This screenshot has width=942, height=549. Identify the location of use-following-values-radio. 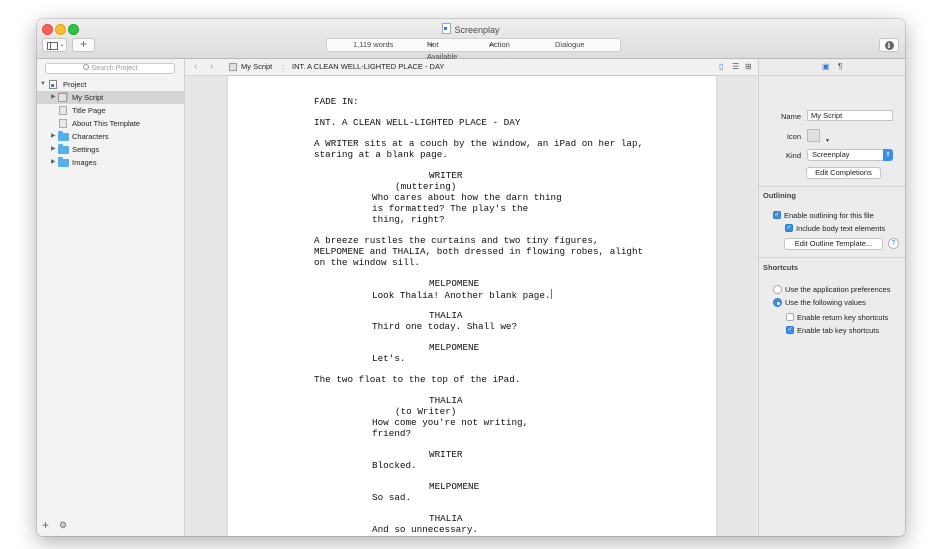
(777, 302).